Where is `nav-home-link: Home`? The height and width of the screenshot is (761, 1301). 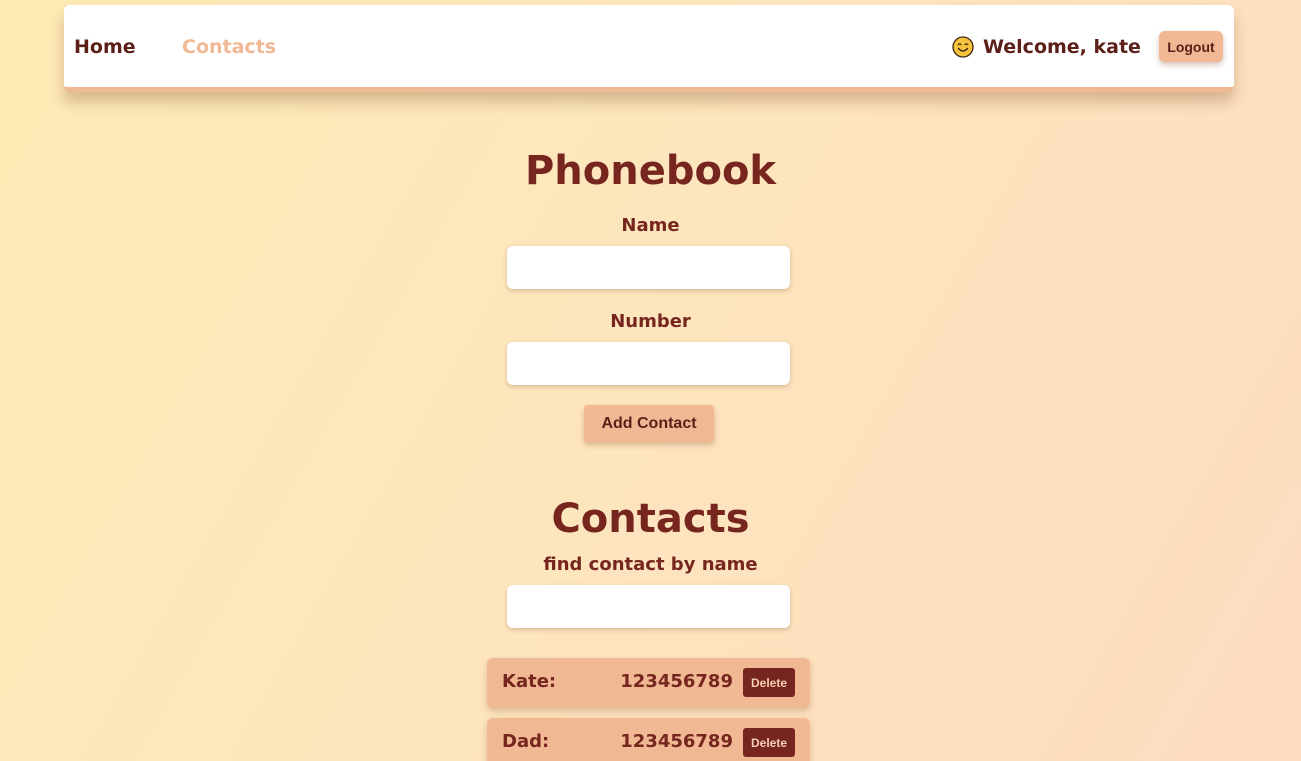 nav-home-link: Home is located at coordinates (105, 47).